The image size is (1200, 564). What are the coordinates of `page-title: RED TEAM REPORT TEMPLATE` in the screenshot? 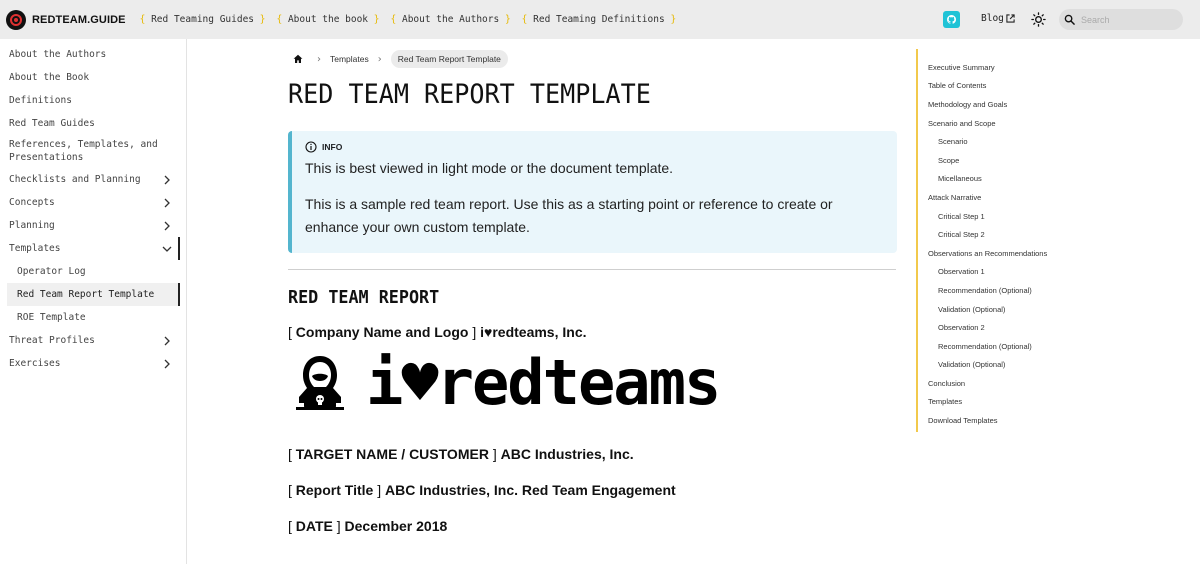 It's located at (469, 94).